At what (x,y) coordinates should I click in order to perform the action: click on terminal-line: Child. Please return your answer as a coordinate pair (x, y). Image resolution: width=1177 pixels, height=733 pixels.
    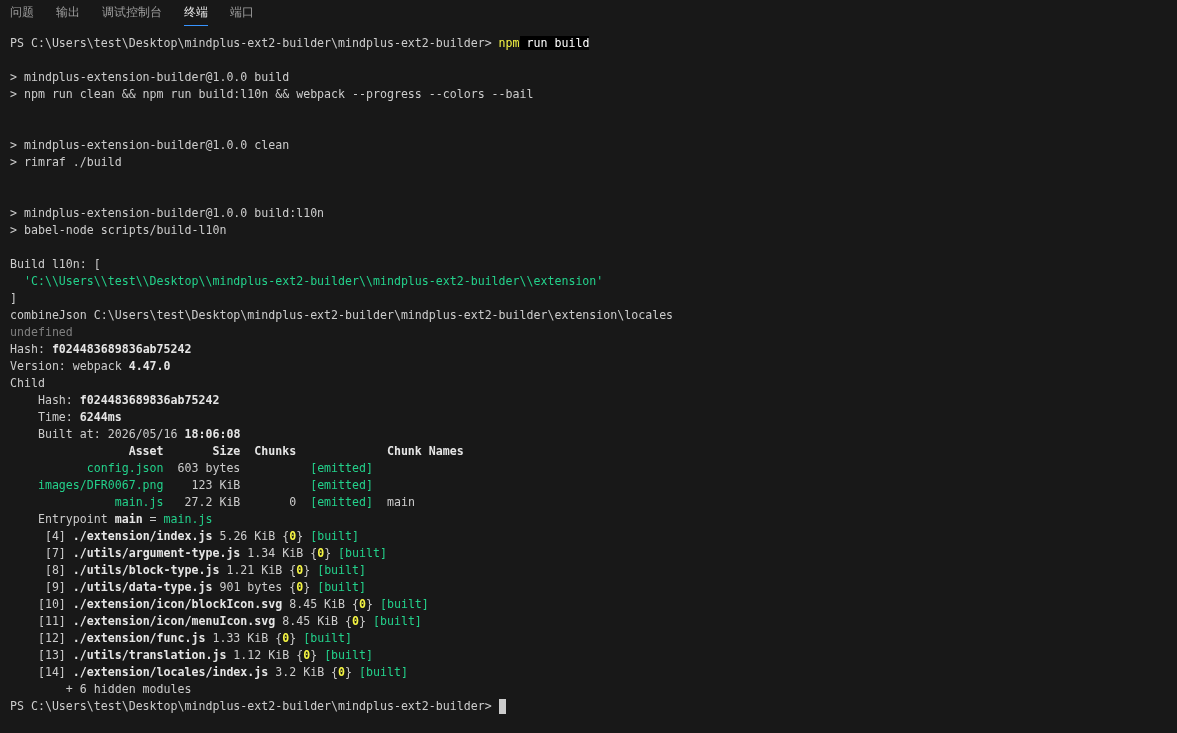
    Looking at the image, I should click on (27, 383).